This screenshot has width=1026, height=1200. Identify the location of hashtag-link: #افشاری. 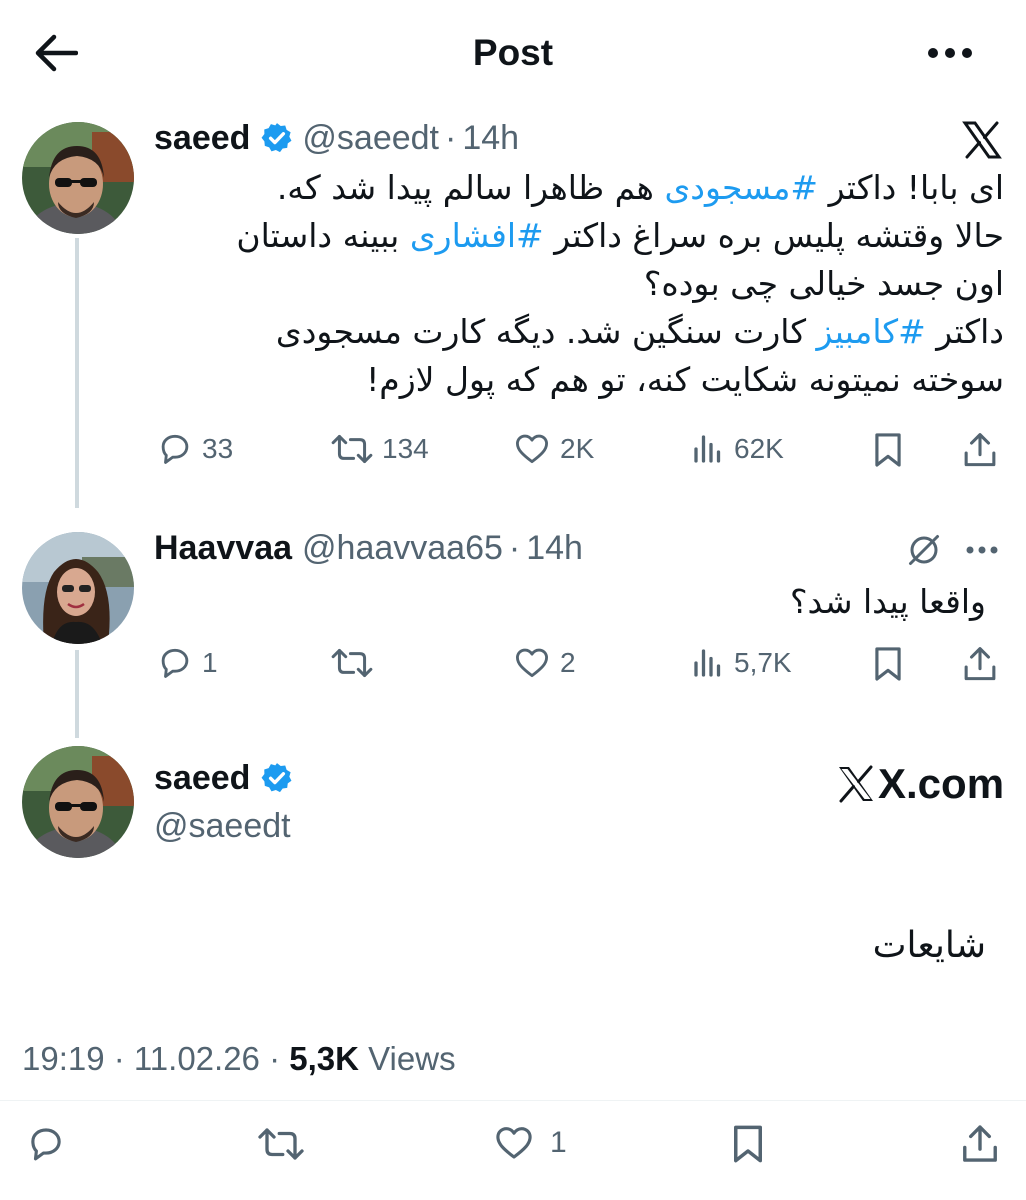
(477, 235).